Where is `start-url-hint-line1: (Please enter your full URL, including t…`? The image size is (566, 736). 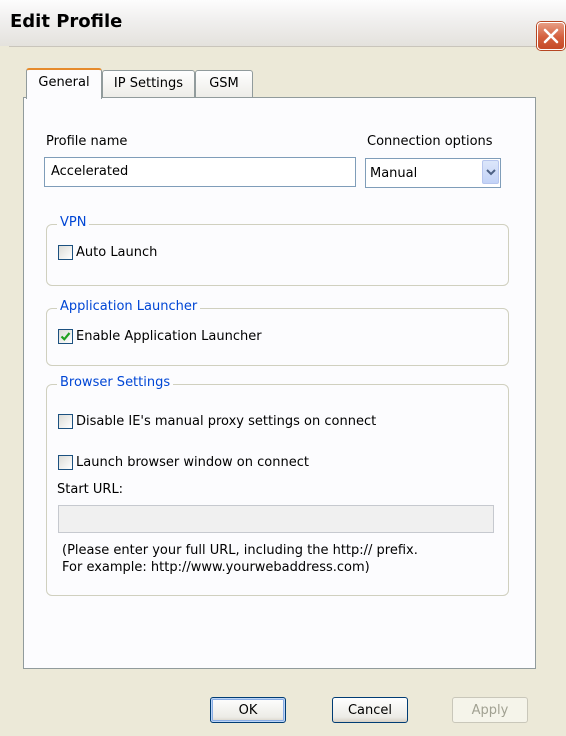
start-url-hint-line1: (Please enter your full URL, including t… is located at coordinates (240, 550).